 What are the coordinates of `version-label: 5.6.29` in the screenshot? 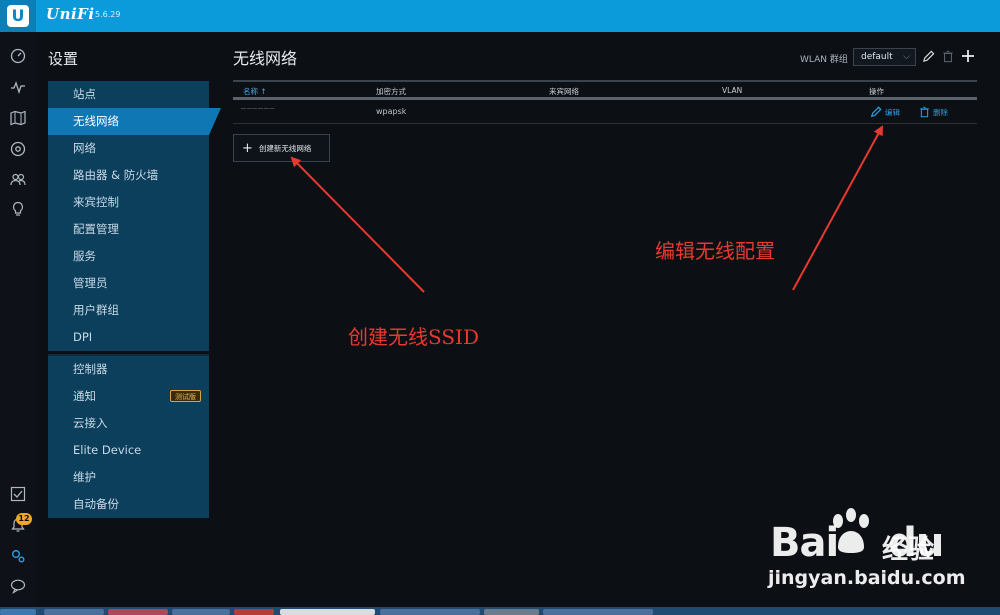 It's located at (108, 14).